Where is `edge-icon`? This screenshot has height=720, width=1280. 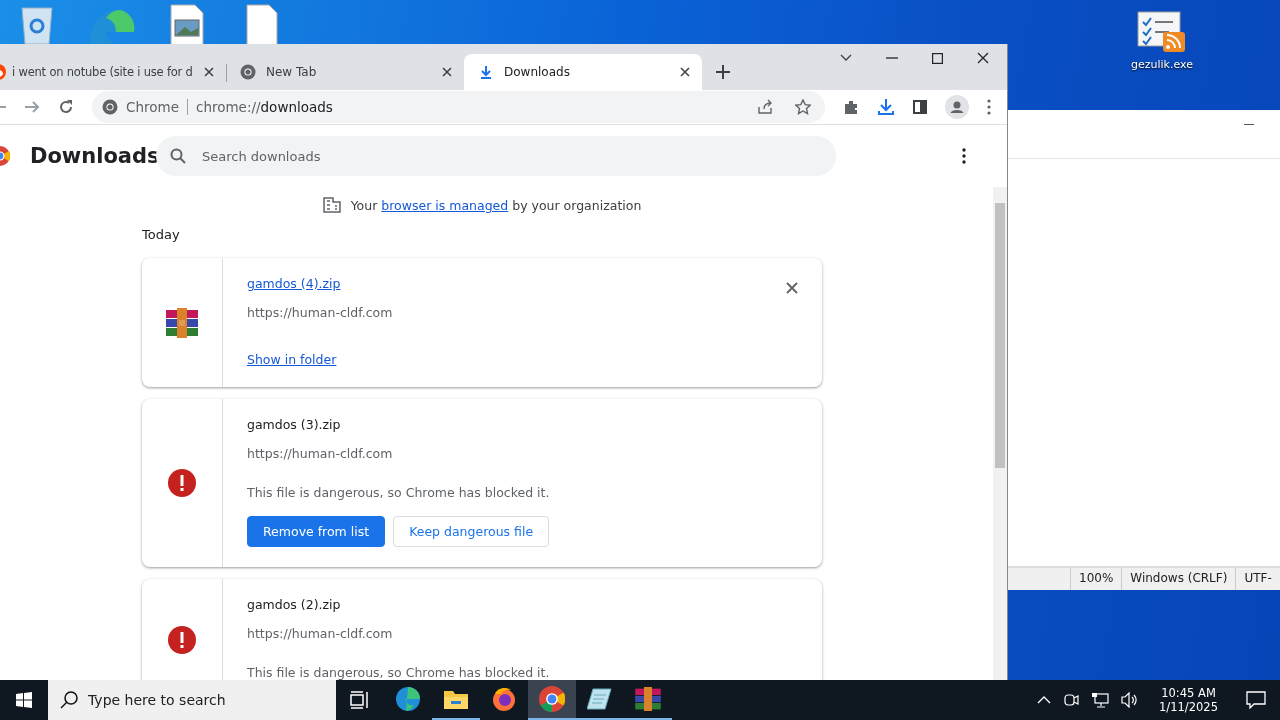
edge-icon is located at coordinates (408, 699).